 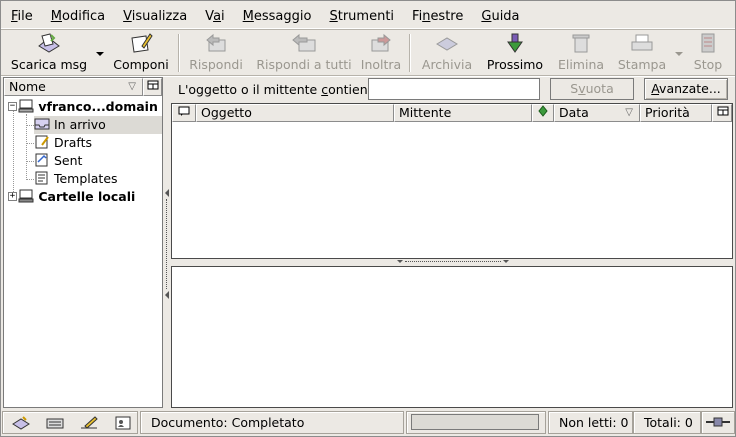 I want to click on composer-component-button, so click(x=55, y=425).